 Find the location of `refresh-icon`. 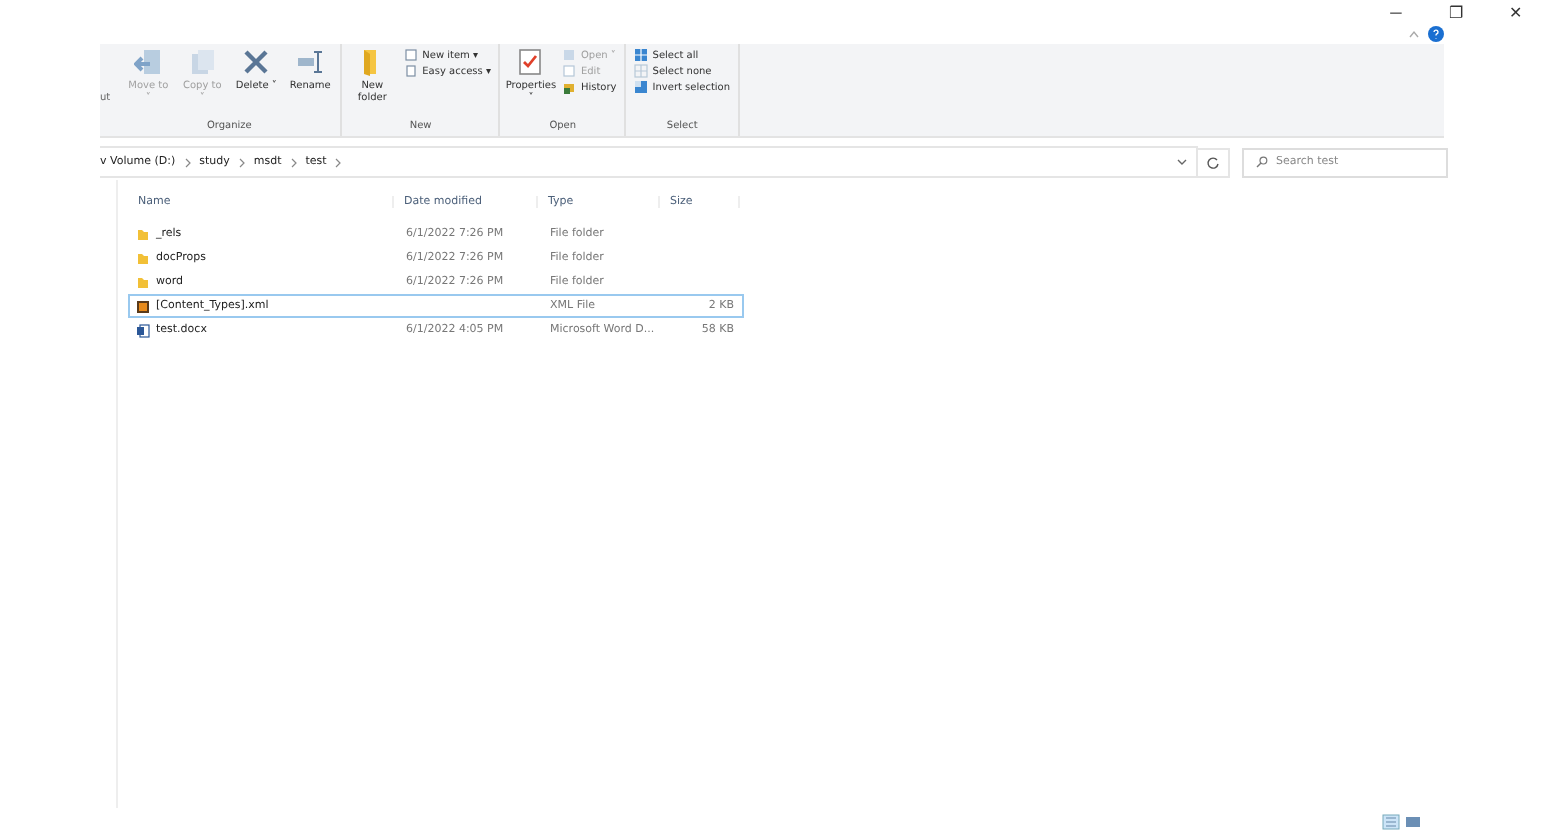

refresh-icon is located at coordinates (1213, 162).